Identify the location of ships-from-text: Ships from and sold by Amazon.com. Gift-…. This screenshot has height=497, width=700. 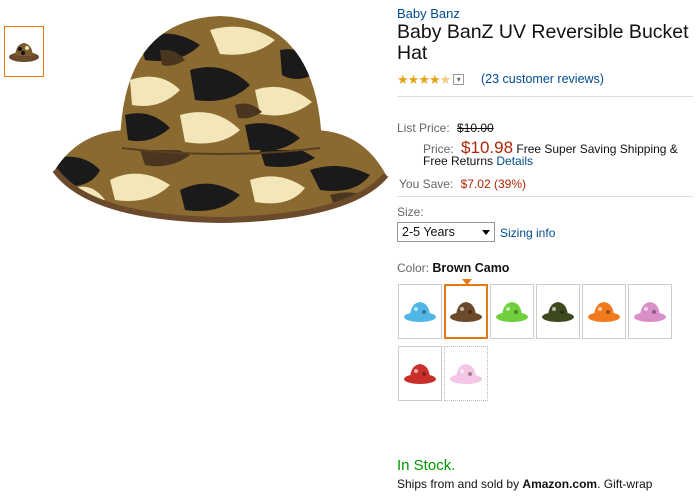
(547, 484).